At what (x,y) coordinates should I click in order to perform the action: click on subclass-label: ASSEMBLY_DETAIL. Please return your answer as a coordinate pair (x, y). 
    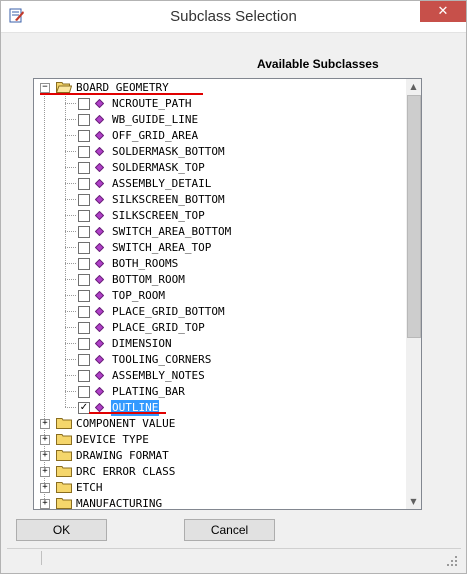
    Looking at the image, I should click on (162, 183).